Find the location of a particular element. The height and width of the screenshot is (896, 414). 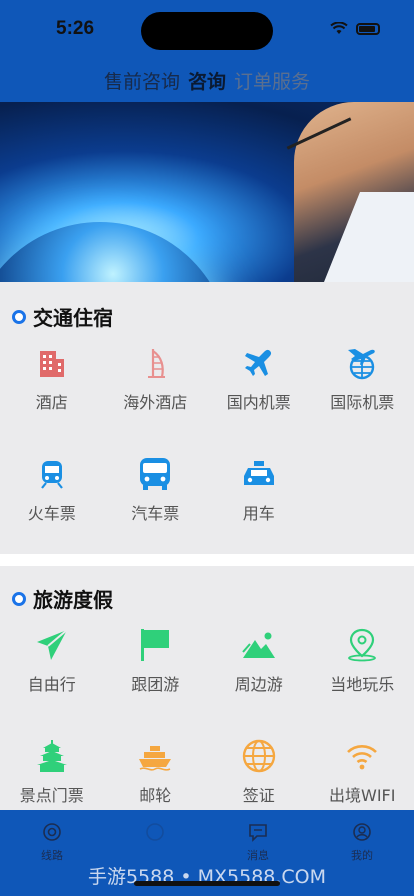

grid-item-overseas-hotel: 海外酒店 is located at coordinates (156, 379).